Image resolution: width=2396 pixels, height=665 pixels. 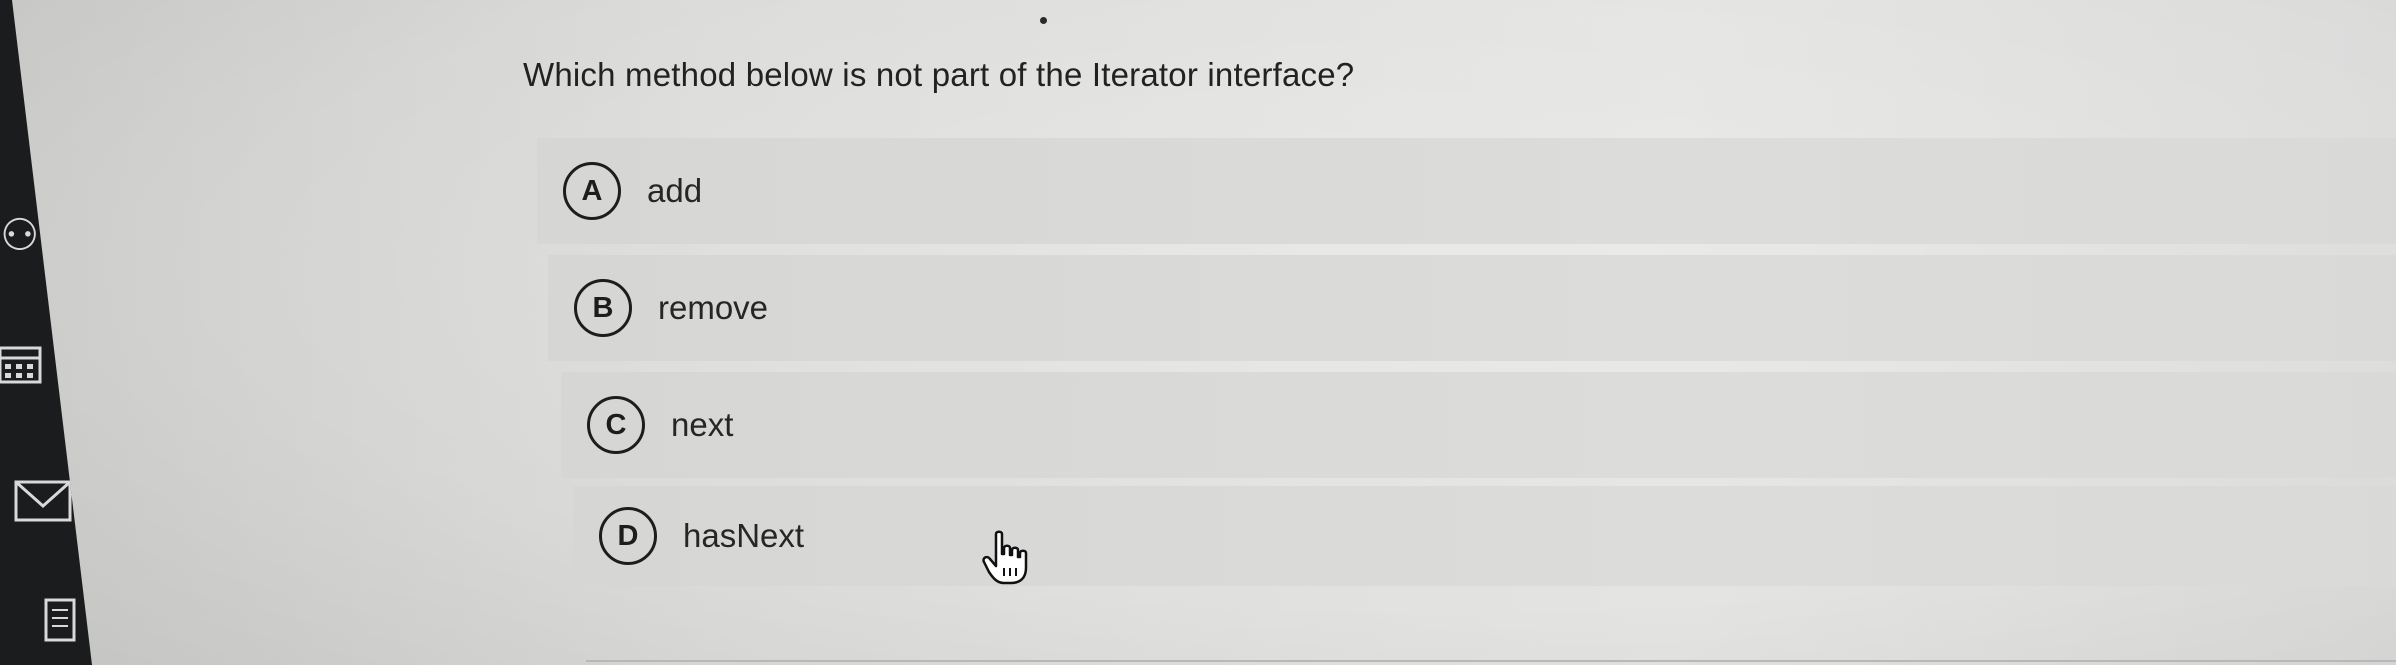 What do you see at coordinates (603, 308) in the screenshot?
I see `option-letter-badge: B` at bounding box center [603, 308].